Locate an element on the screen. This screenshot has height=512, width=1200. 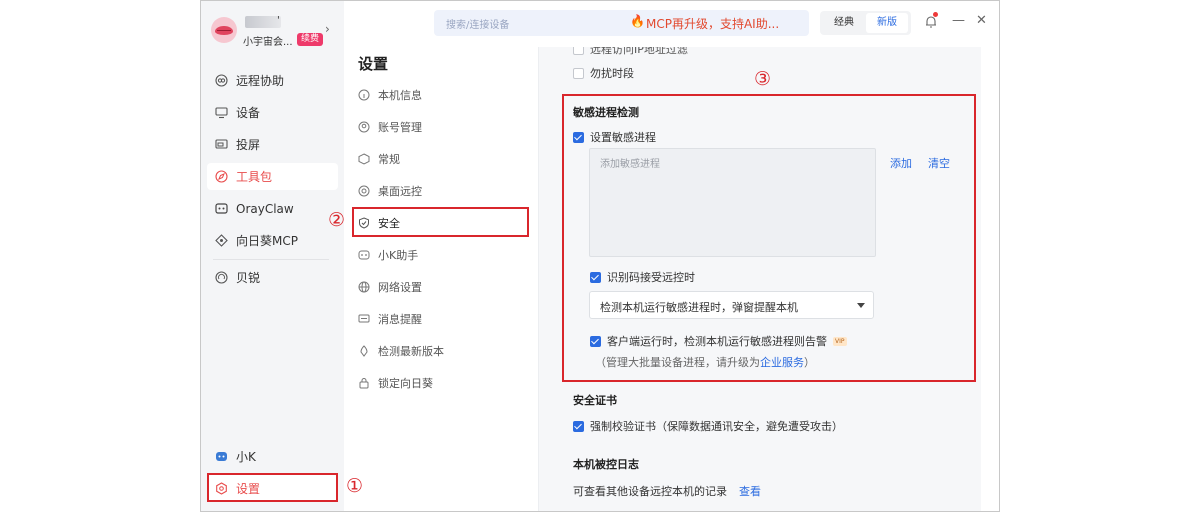
avatar is located at coordinates (224, 30).